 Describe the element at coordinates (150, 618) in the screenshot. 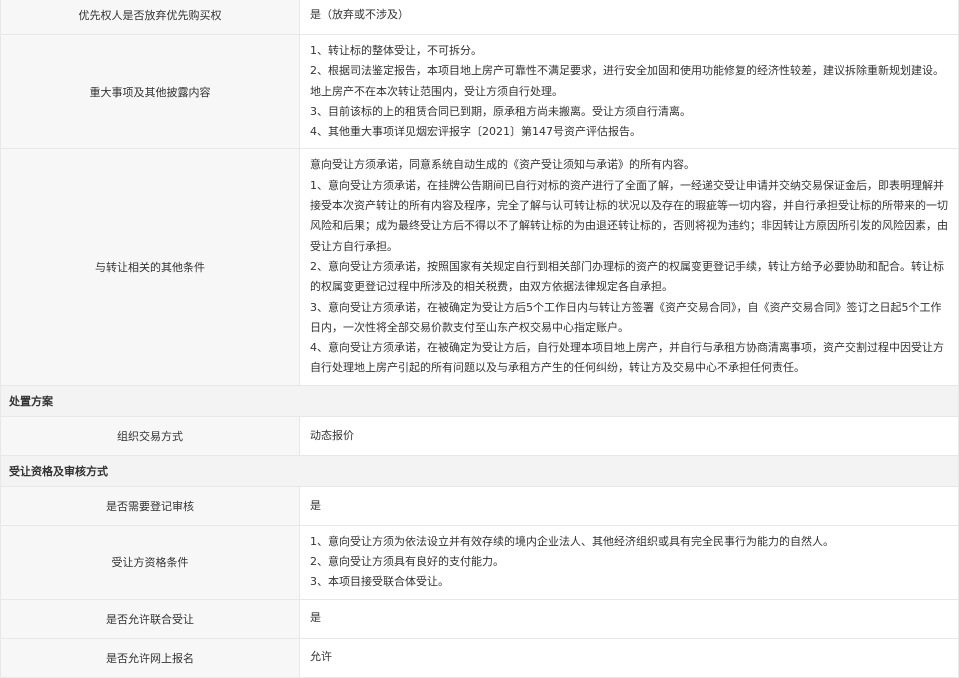

I see `row-label: 是否允许联合受让` at that location.